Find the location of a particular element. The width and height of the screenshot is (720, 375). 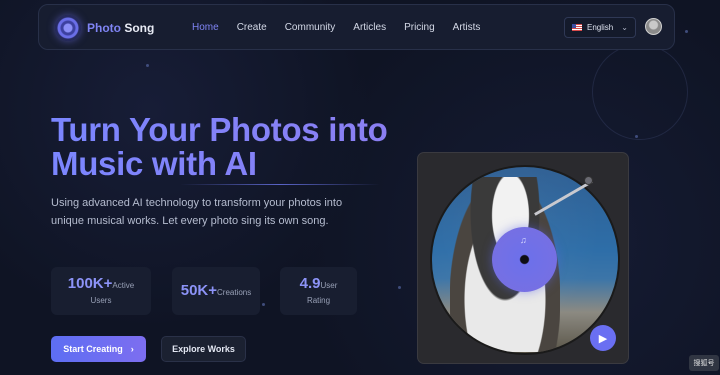

title-underline is located at coordinates (280, 184).